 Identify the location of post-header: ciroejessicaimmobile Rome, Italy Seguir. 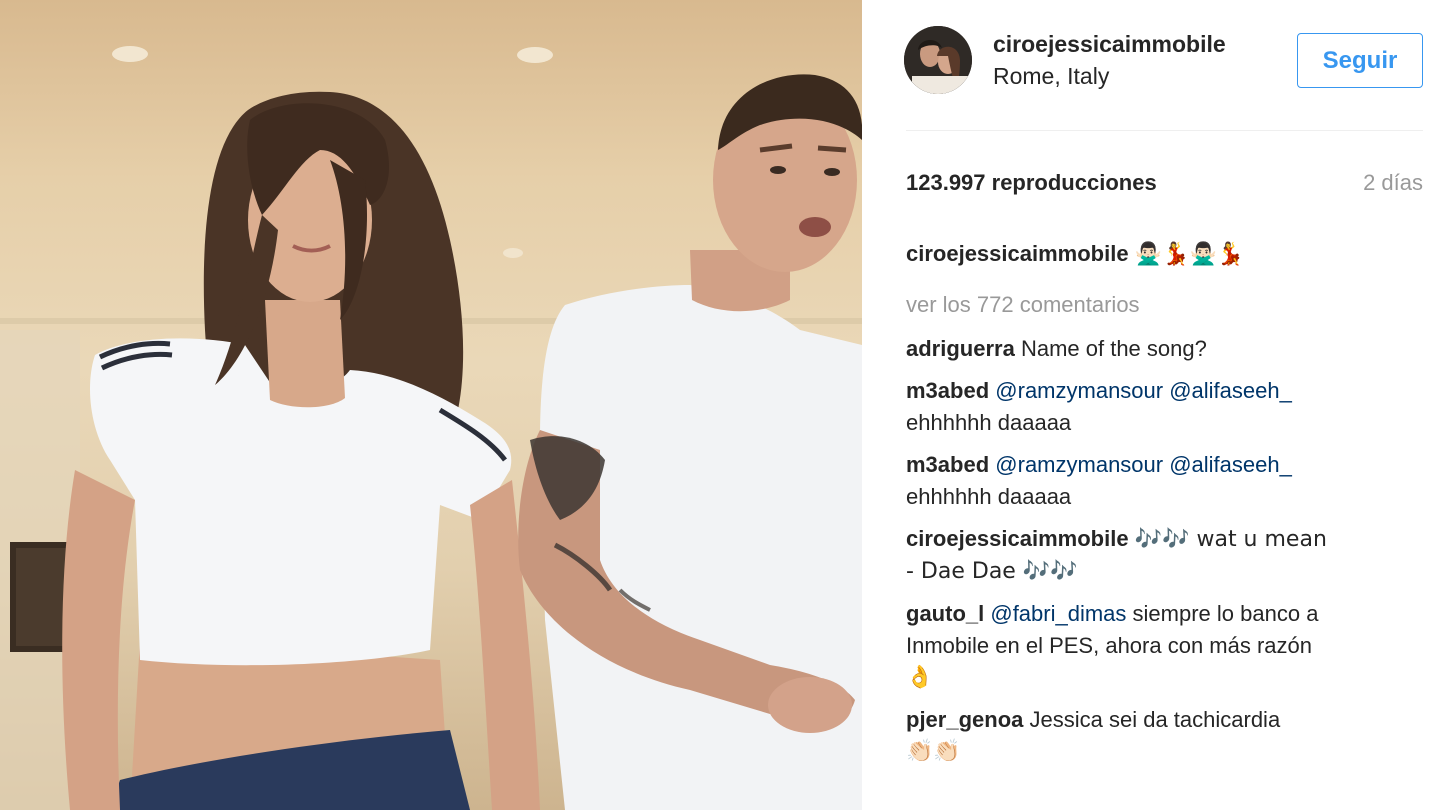
(1150, 65).